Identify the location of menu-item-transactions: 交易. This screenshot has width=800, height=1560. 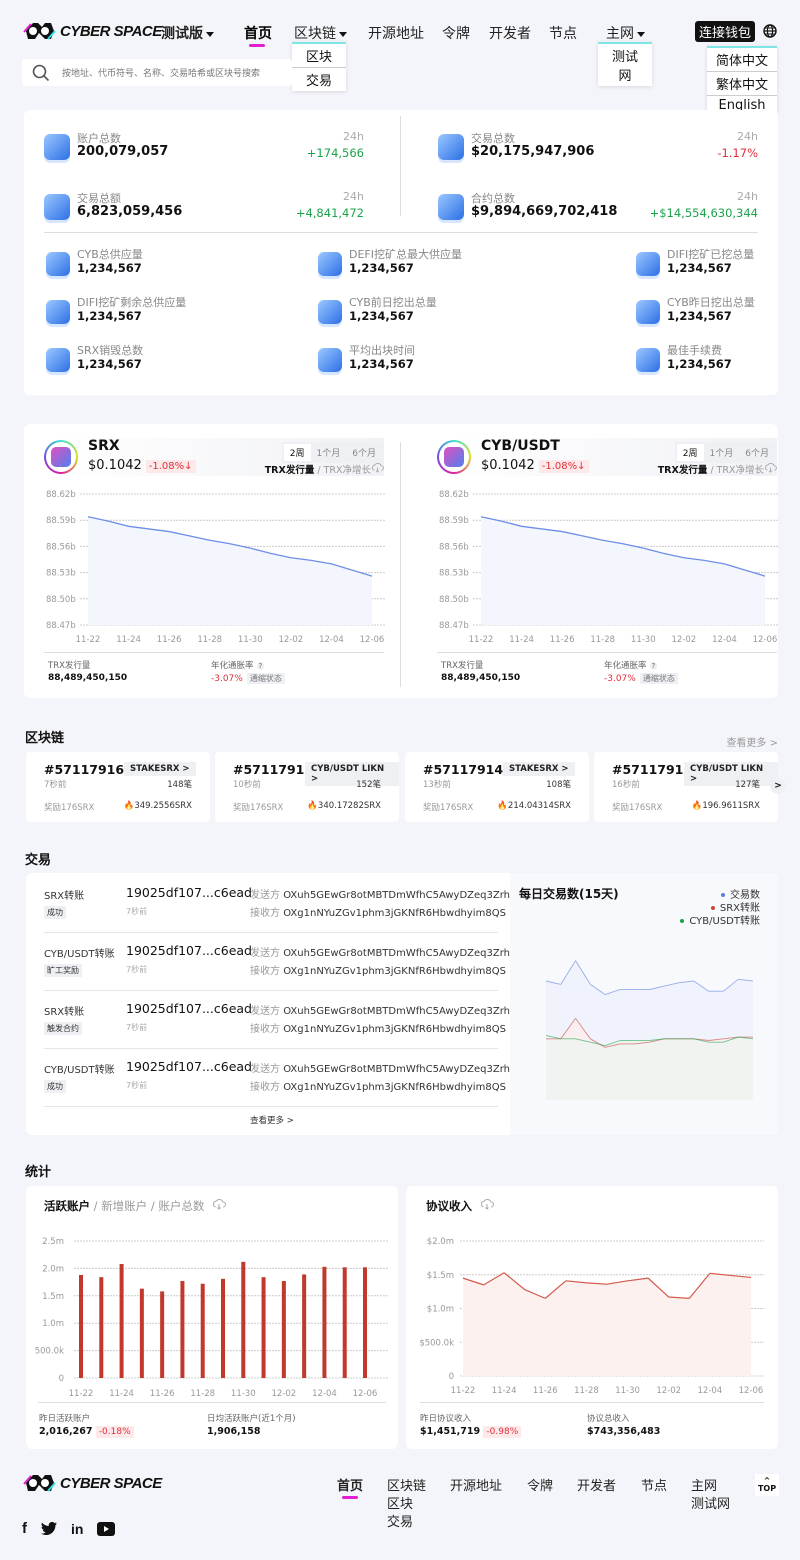
(319, 79).